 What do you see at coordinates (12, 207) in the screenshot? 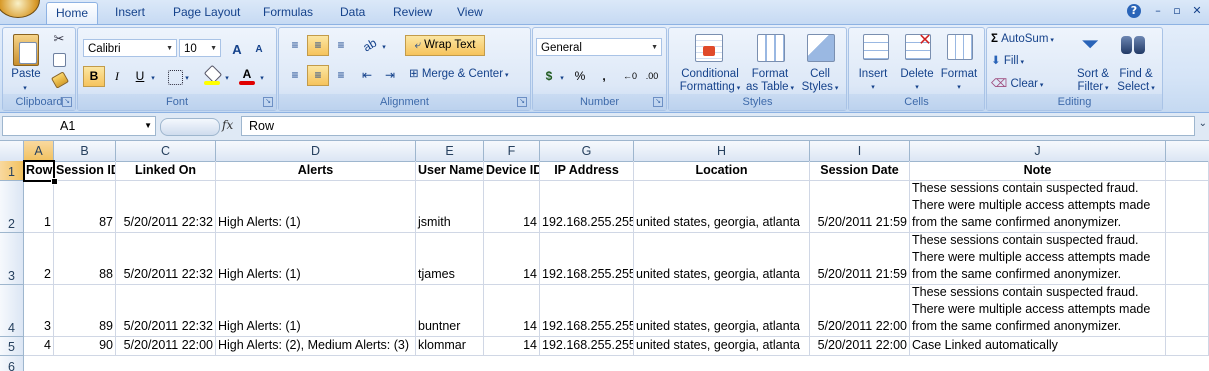
I see `row-header-2: 2` at bounding box center [12, 207].